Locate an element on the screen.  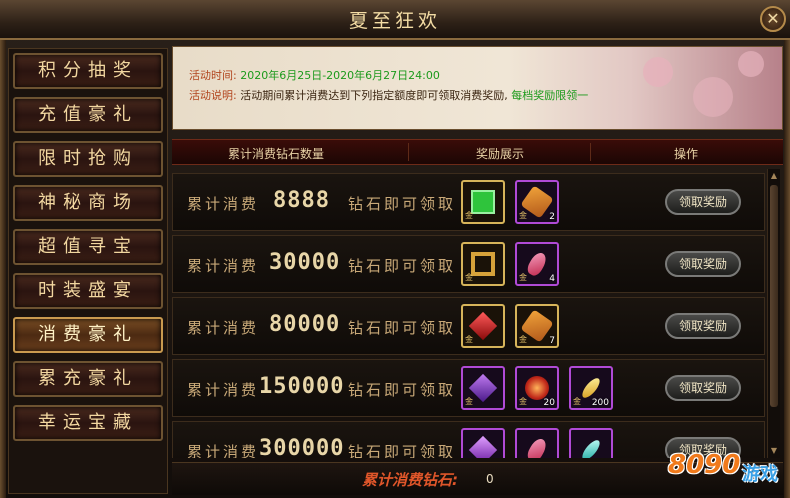
sidebar-item-recharge-gift: 充值豪礼 is located at coordinates (88, 115).